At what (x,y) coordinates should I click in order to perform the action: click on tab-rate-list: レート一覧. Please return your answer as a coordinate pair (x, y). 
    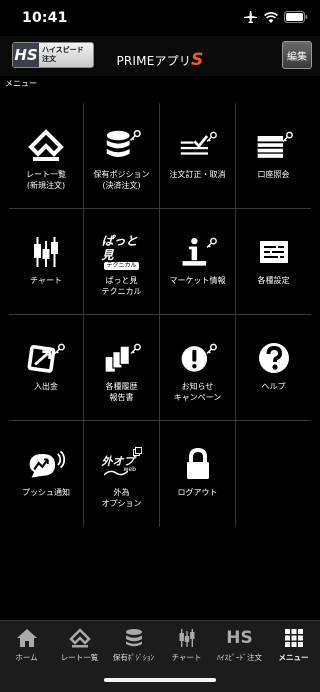
    Looking at the image, I should click on (79, 645).